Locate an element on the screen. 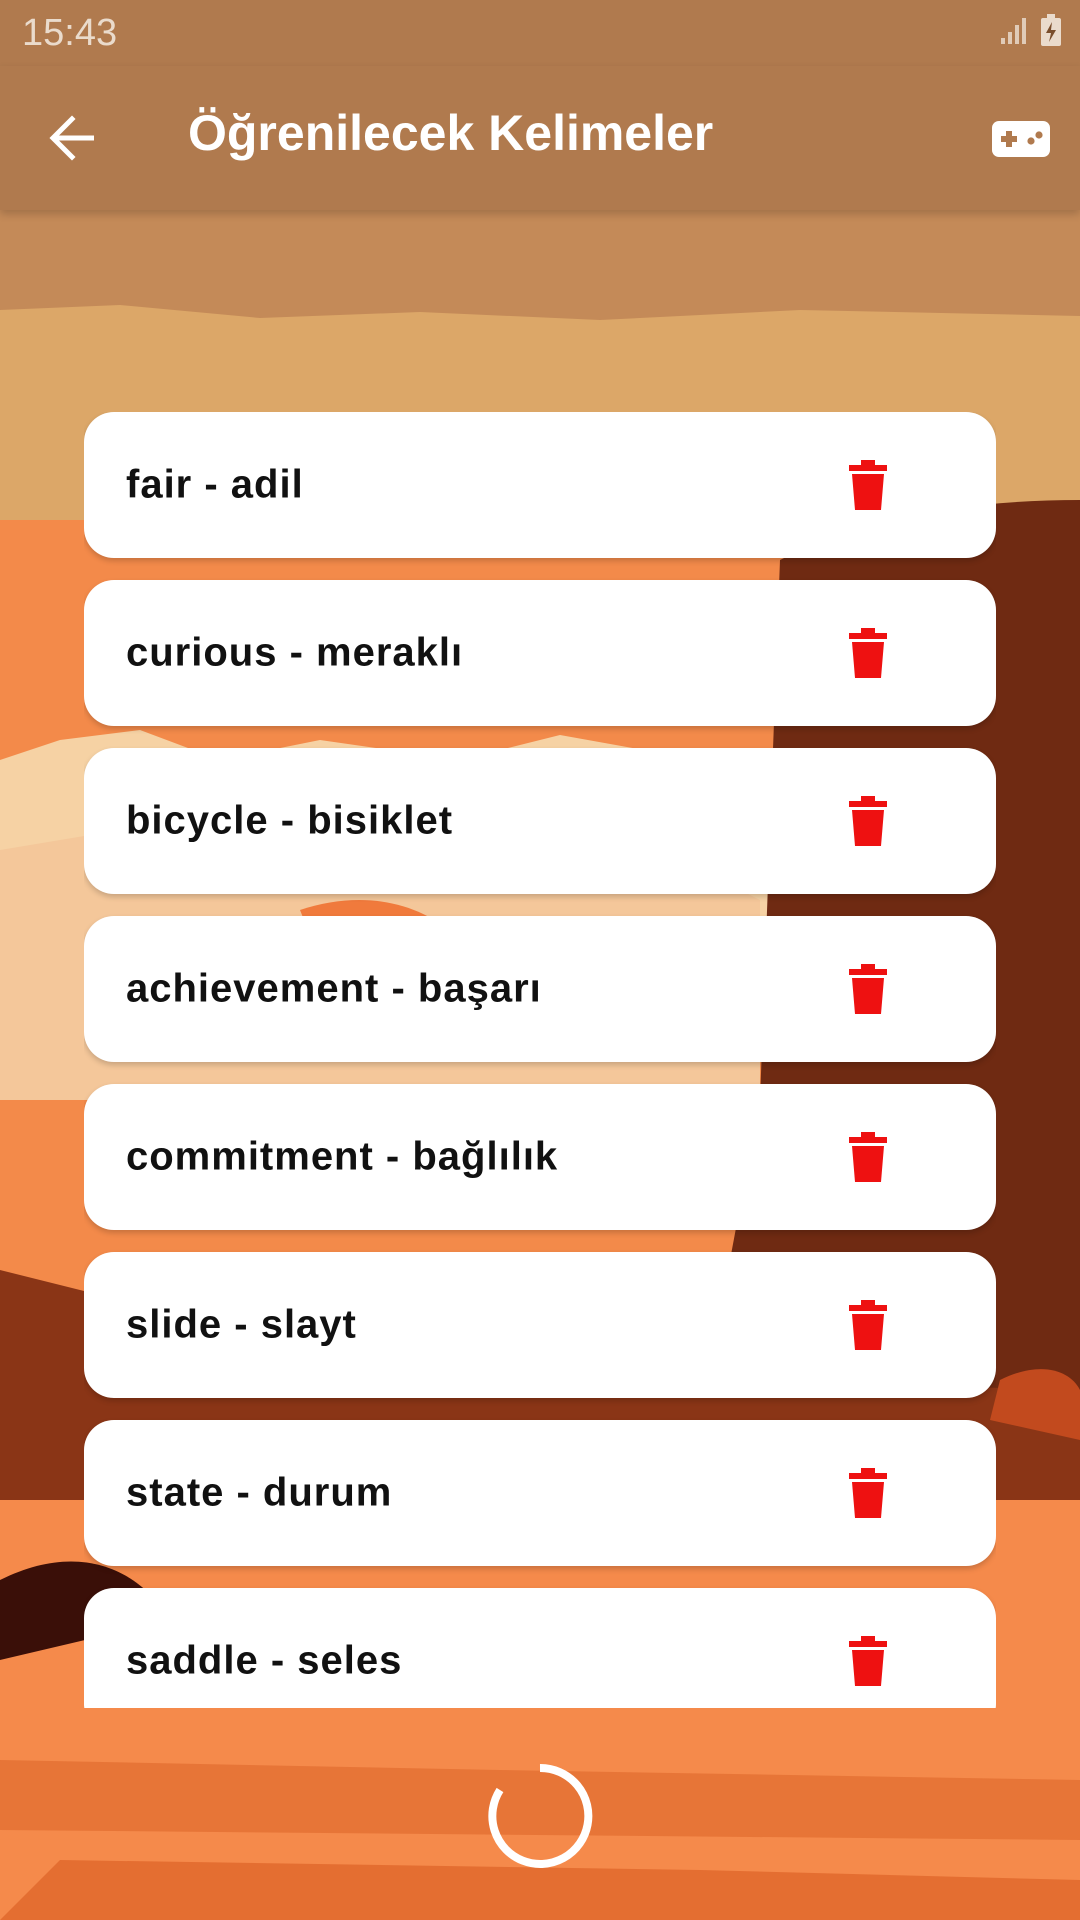 This screenshot has height=1920, width=1080. game-button is located at coordinates (1021, 139).